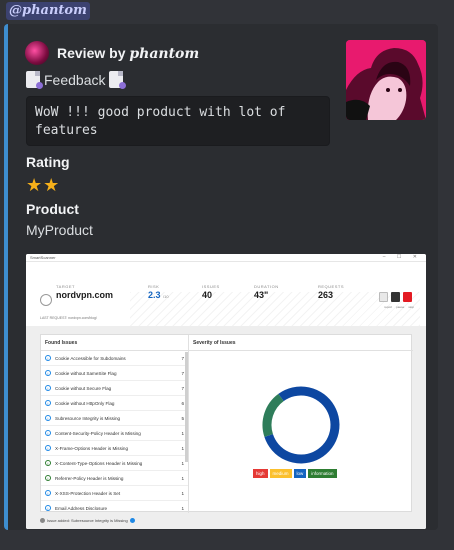 The width and height of the screenshot is (454, 550). I want to click on legend-low: low, so click(300, 473).